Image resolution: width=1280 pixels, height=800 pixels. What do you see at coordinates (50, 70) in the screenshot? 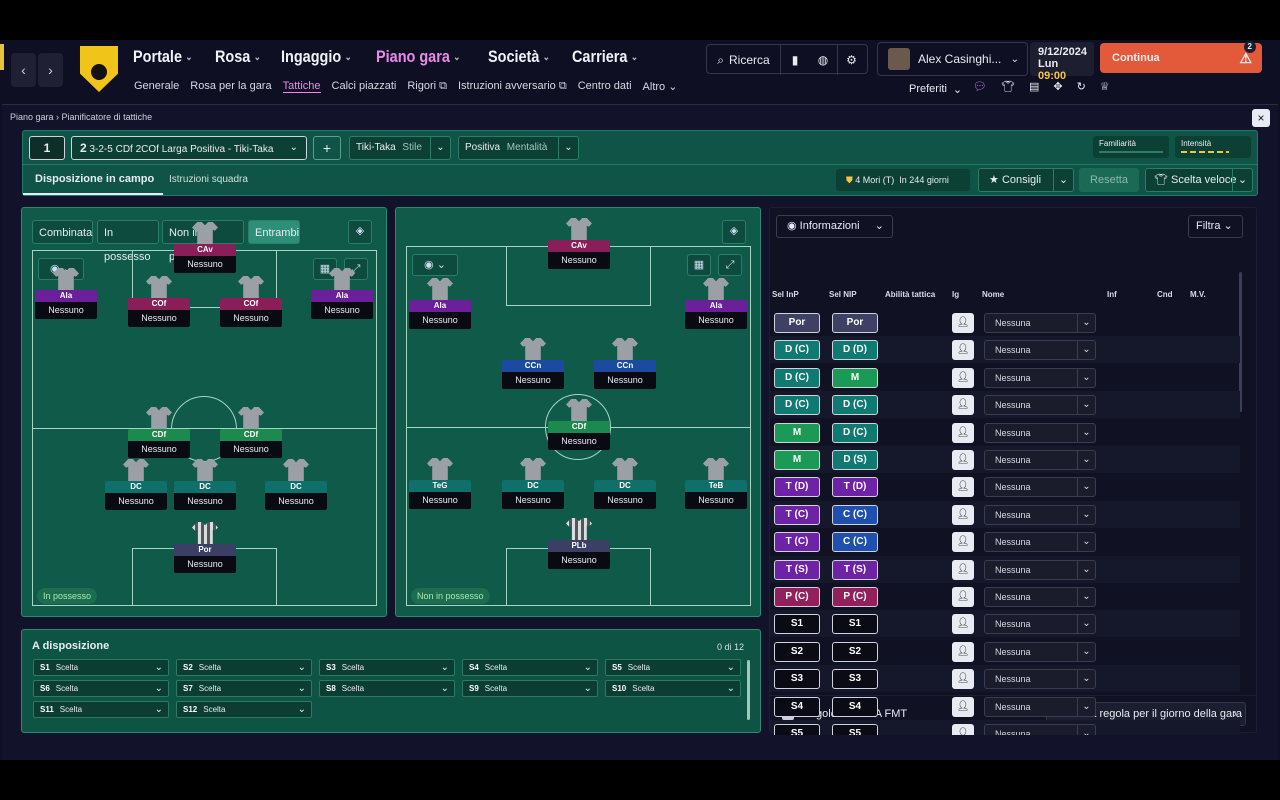
I see `forward-button: ›` at bounding box center [50, 70].